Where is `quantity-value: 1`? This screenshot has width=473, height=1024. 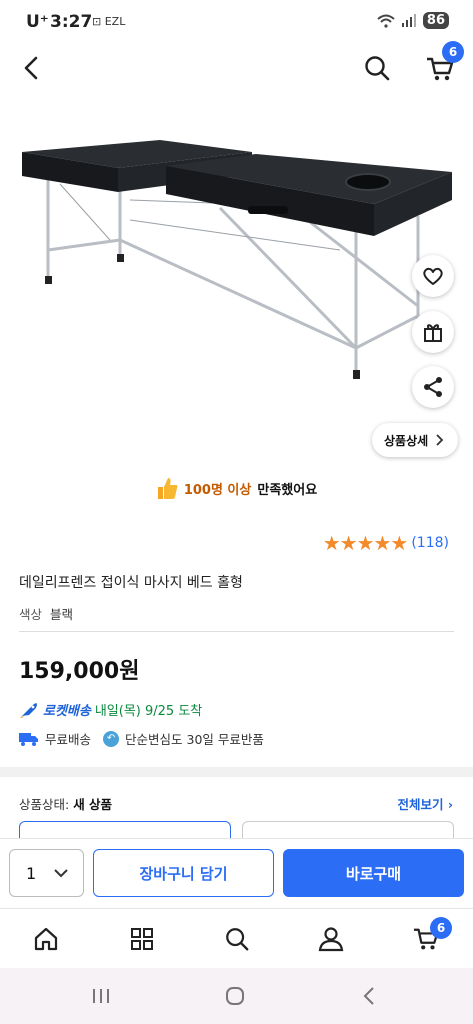 quantity-value: 1 is located at coordinates (31, 873).